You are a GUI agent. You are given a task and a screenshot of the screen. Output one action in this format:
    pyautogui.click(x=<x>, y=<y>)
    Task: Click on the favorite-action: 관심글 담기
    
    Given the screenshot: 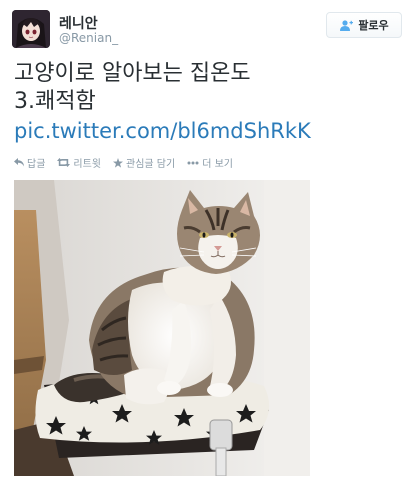 What is the action you would take?
    pyautogui.click(x=144, y=162)
    